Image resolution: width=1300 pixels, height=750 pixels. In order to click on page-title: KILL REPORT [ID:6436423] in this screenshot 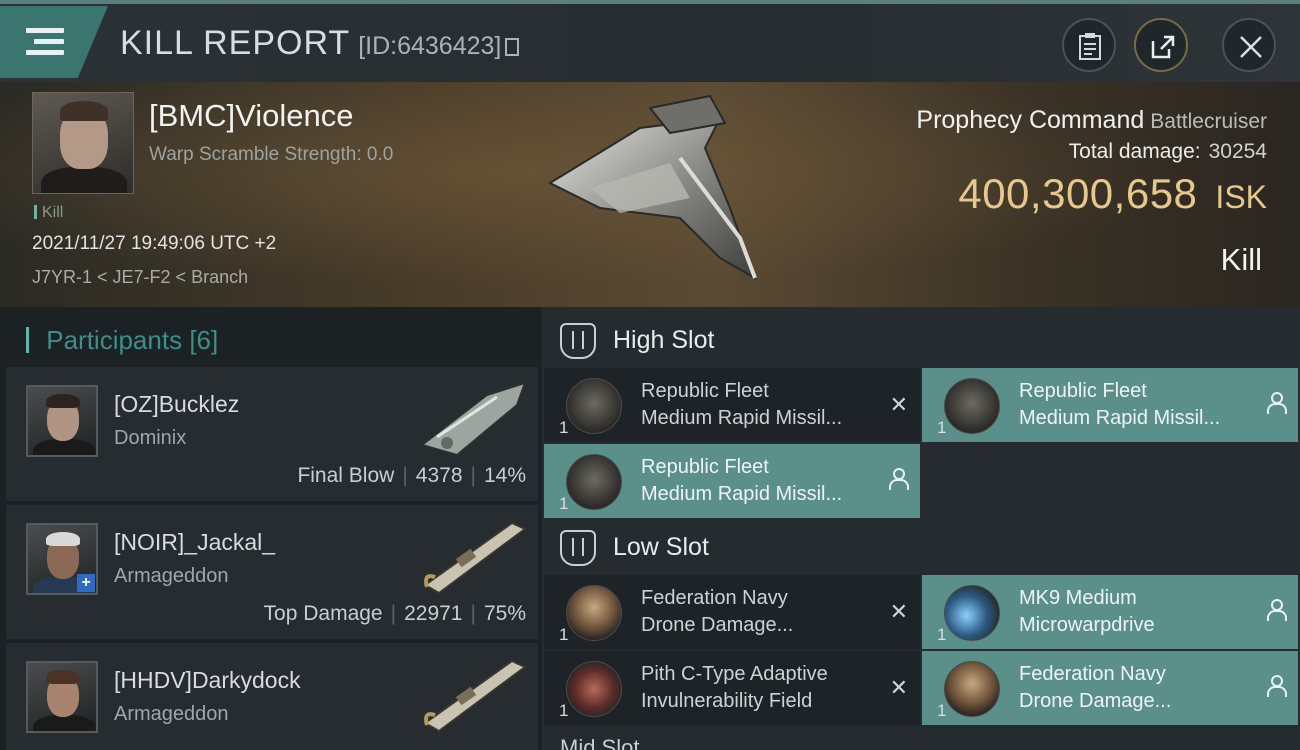, I will do `click(320, 43)`.